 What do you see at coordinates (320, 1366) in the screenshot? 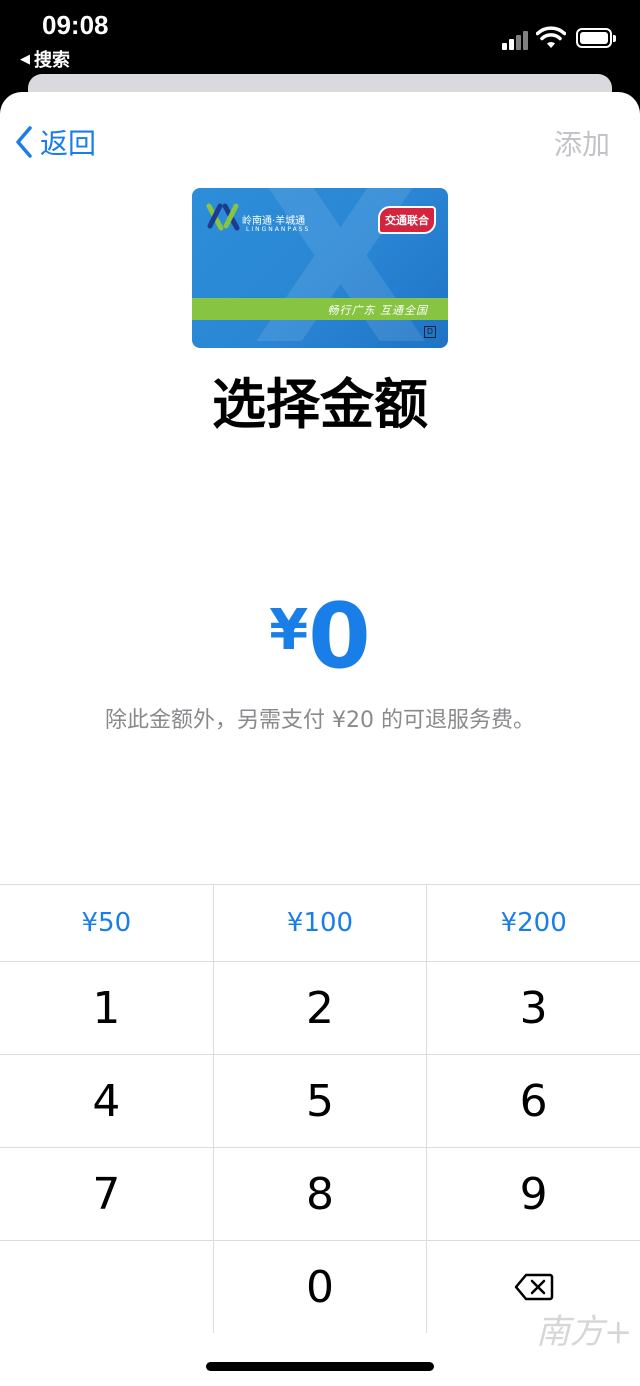
I see `home-indicator` at bounding box center [320, 1366].